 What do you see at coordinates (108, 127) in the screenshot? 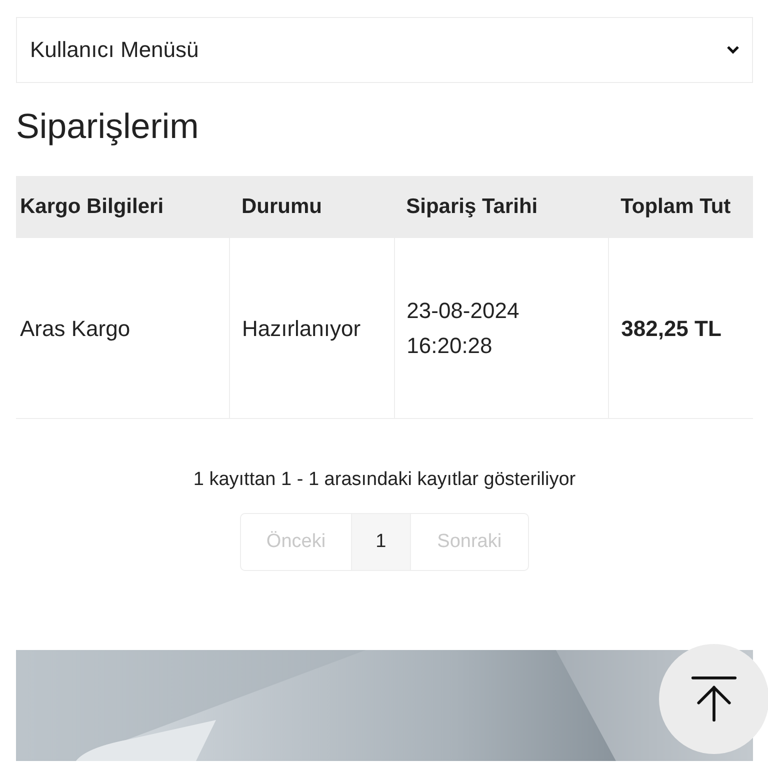
I see `page-title: Siparişlerim` at bounding box center [108, 127].